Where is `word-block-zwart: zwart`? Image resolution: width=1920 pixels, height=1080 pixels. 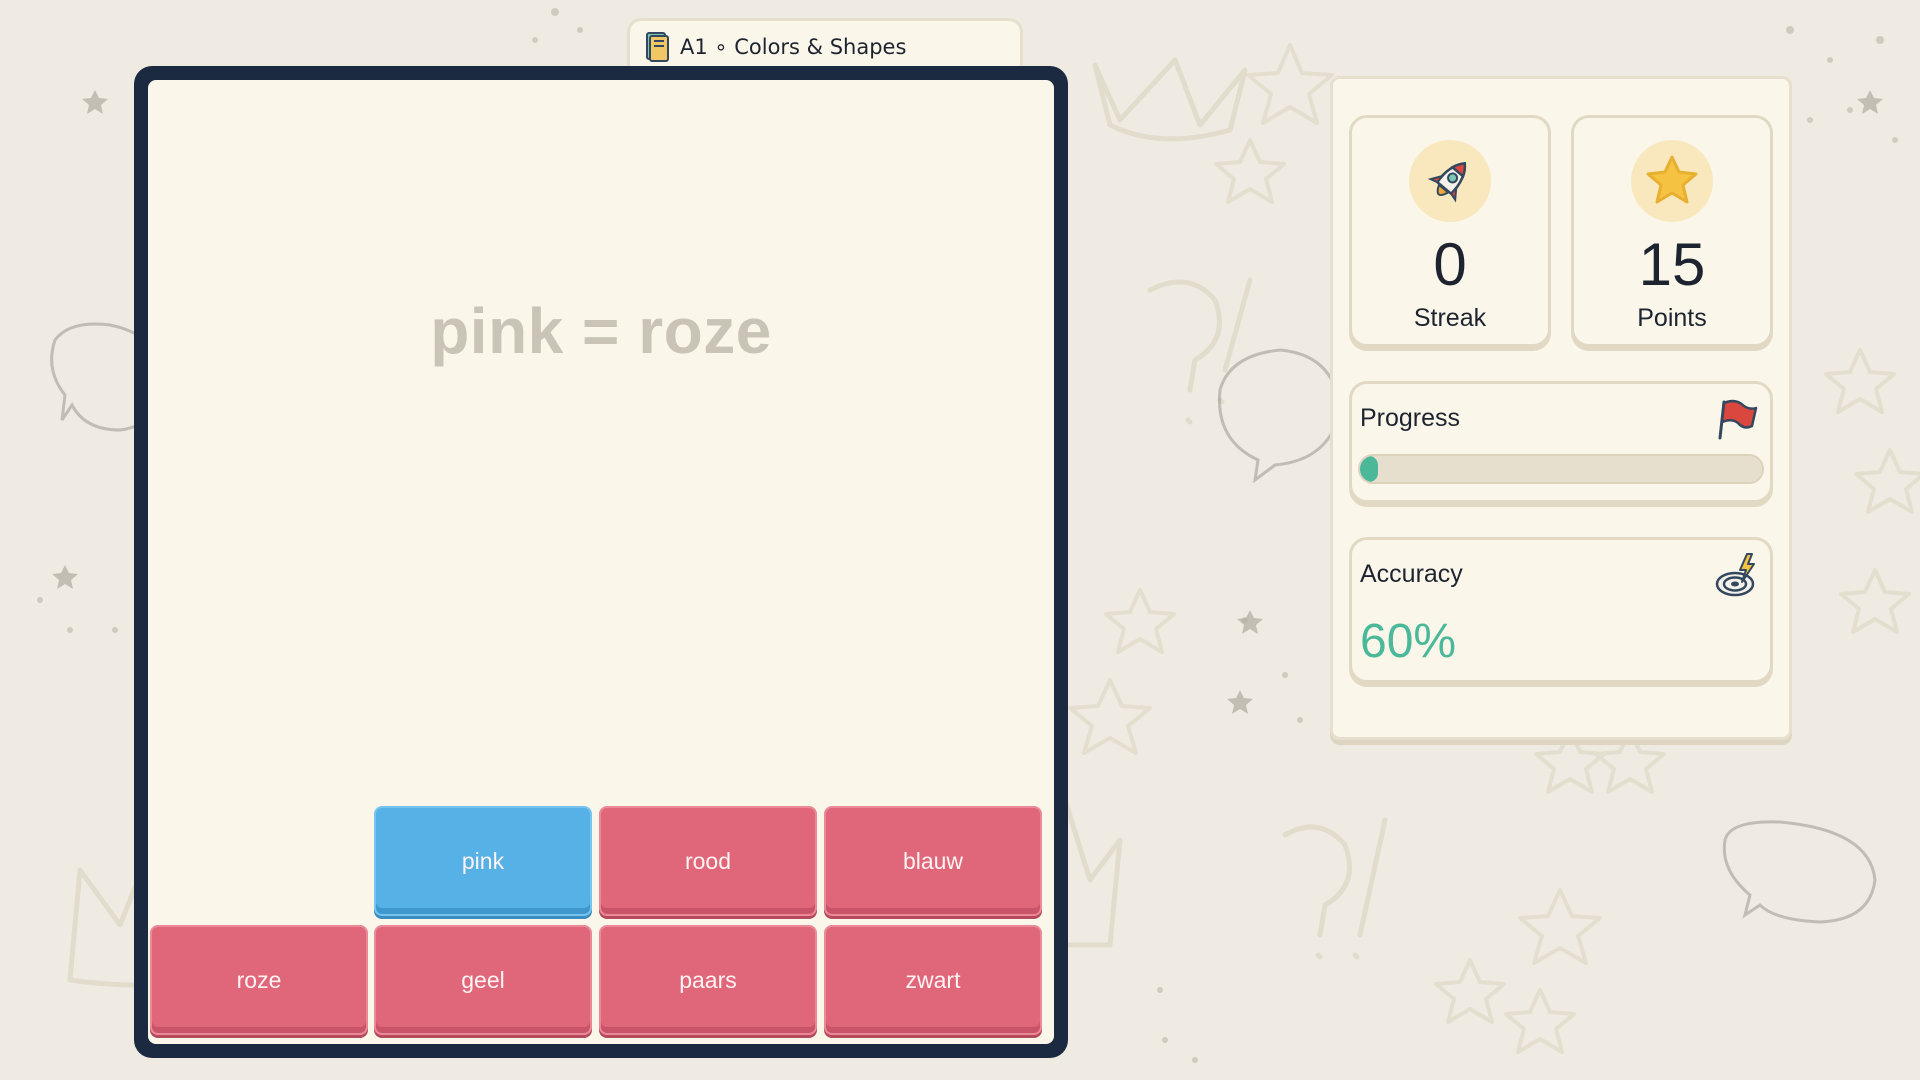 word-block-zwart: zwart is located at coordinates (933, 980).